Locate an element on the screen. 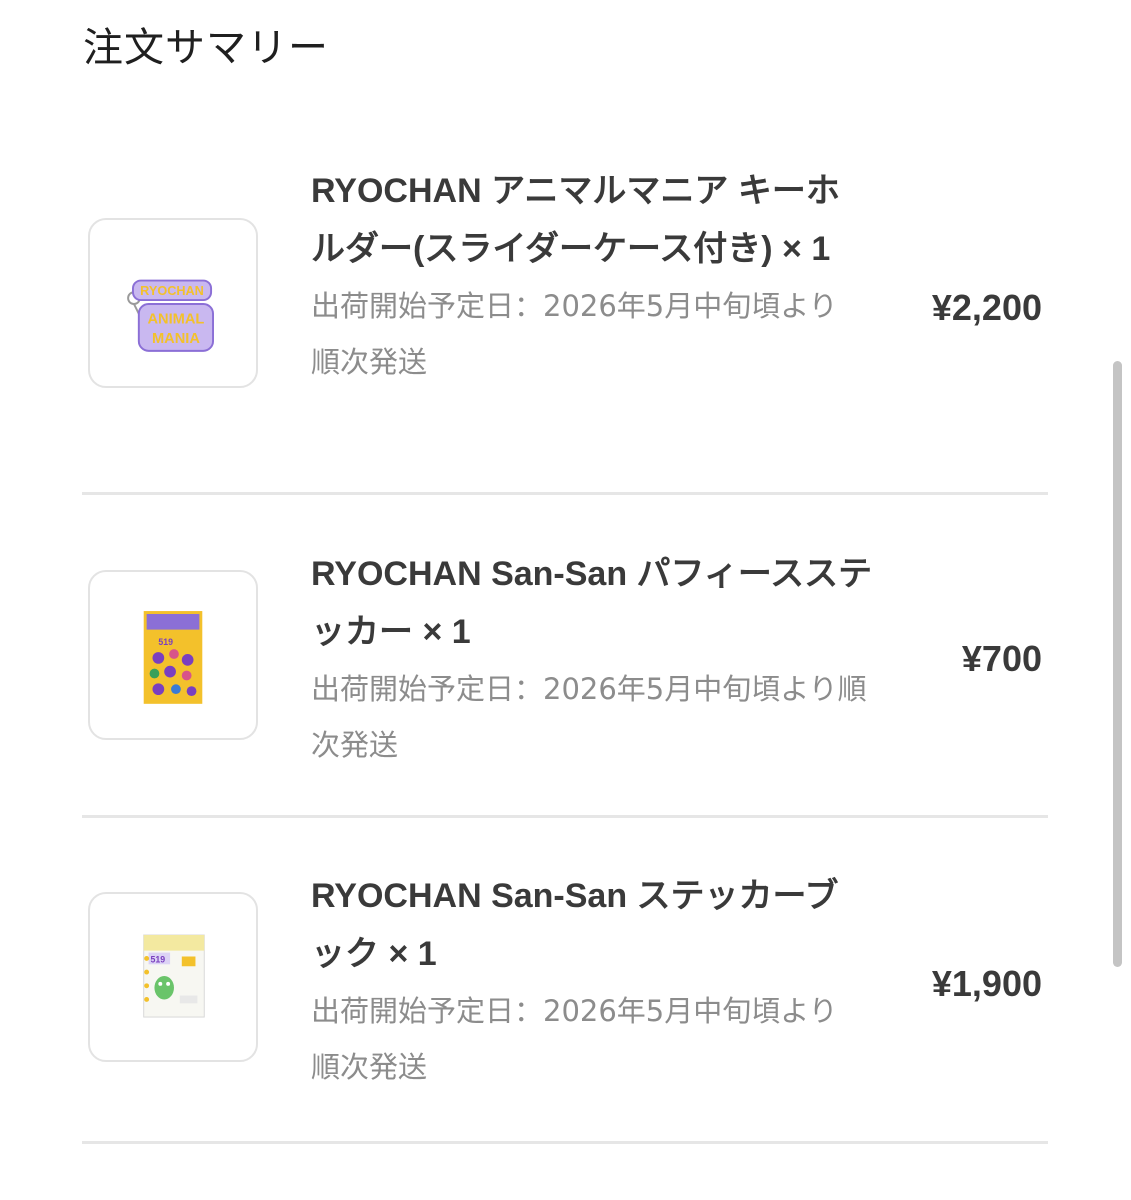 The width and height of the screenshot is (1131, 1200). item-price: ¥2,200 is located at coordinates (986, 307).